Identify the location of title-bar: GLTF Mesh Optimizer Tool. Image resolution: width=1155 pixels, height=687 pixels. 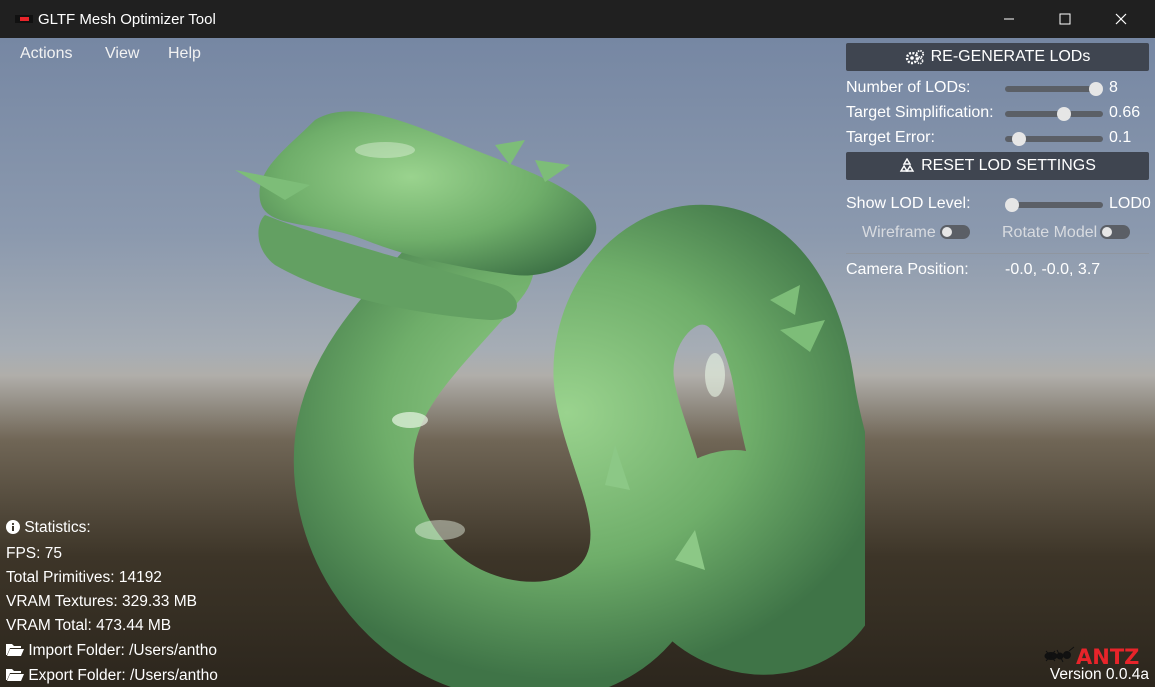
(577, 19).